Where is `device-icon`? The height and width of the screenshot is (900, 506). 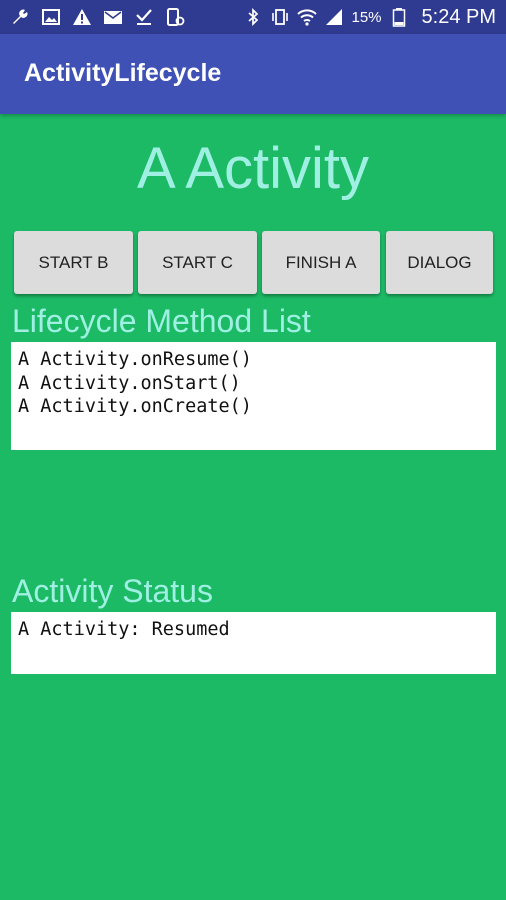
device-icon is located at coordinates (175, 17).